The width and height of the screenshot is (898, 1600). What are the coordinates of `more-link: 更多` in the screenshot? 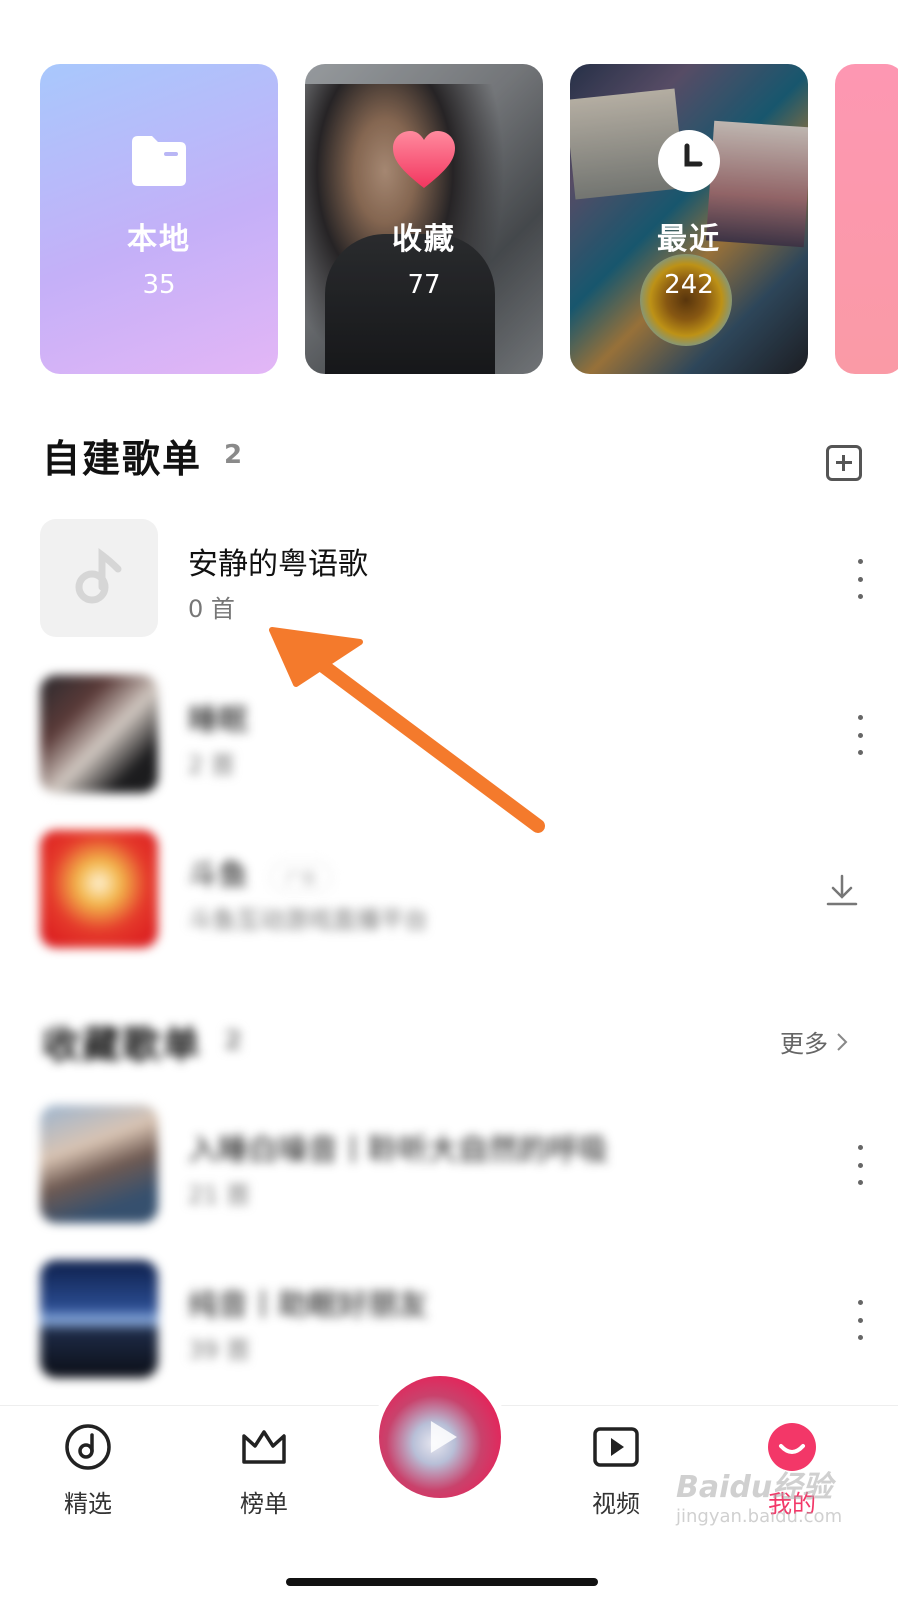 It's located at (815, 1041).